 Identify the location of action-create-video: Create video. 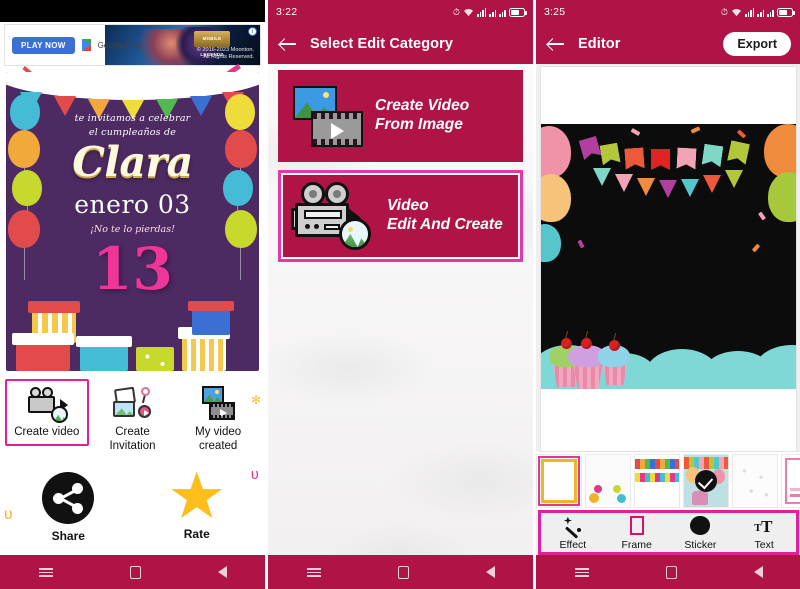
(46, 412).